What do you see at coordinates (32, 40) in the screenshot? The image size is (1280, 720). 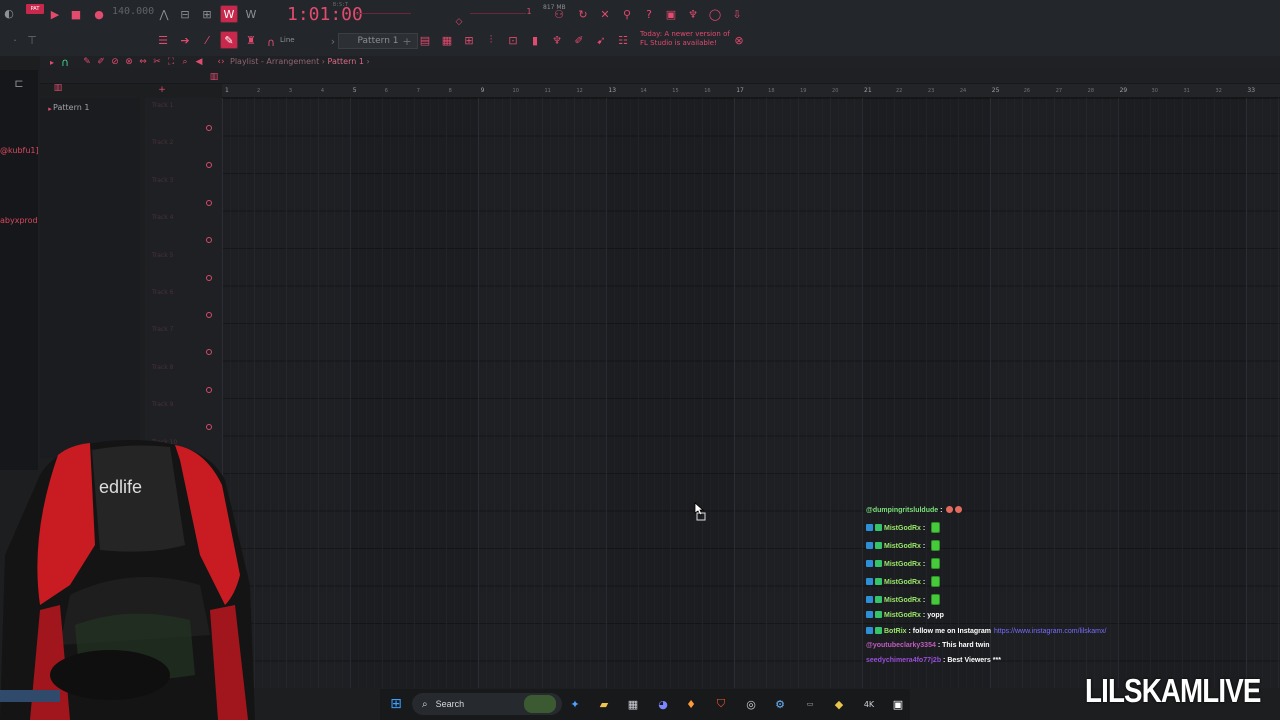 I see `pin-icon: ⊤` at bounding box center [32, 40].